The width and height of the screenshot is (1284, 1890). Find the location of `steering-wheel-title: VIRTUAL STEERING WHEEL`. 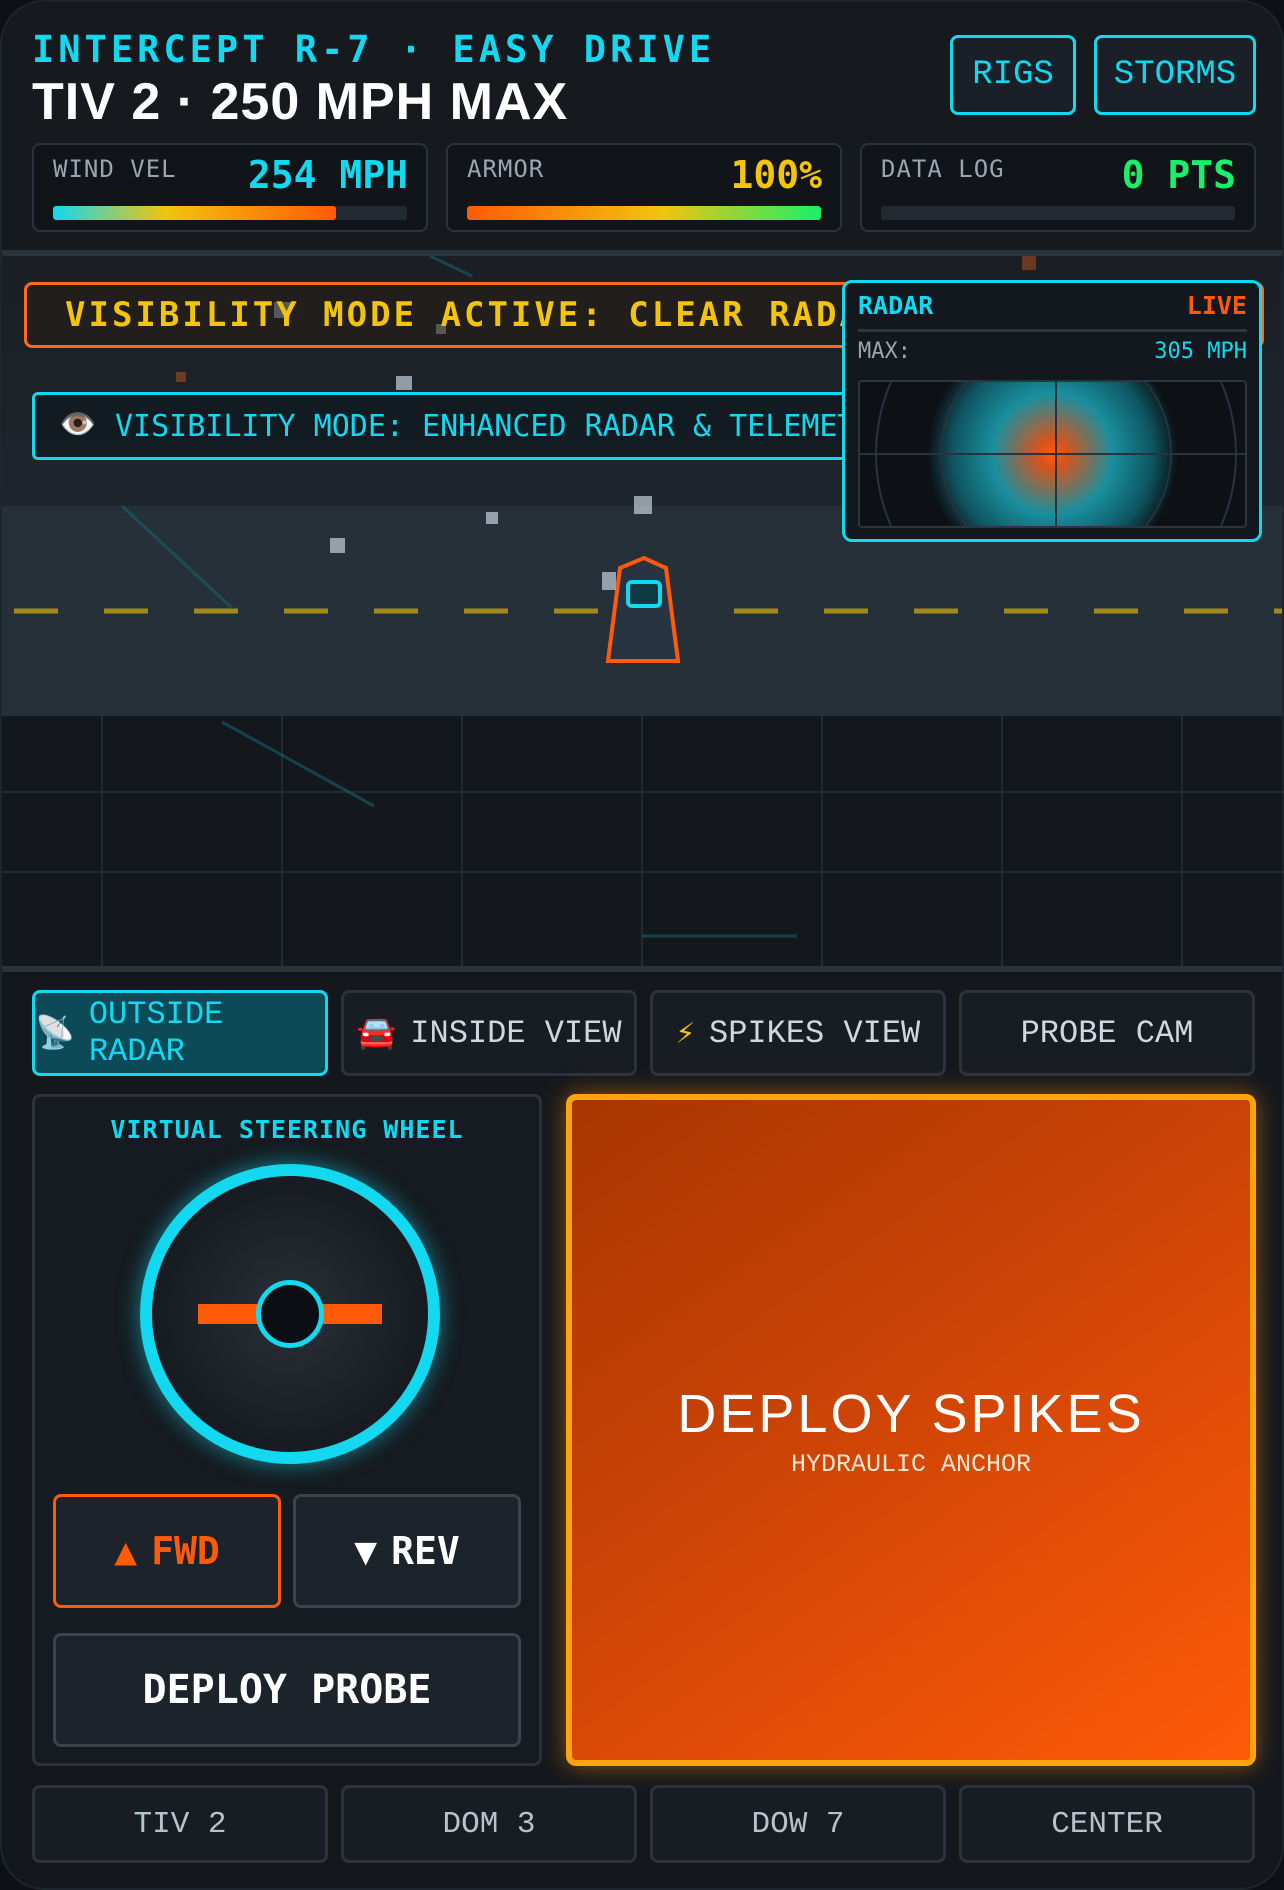

steering-wheel-title: VIRTUAL STEERING WHEEL is located at coordinates (287, 1129).